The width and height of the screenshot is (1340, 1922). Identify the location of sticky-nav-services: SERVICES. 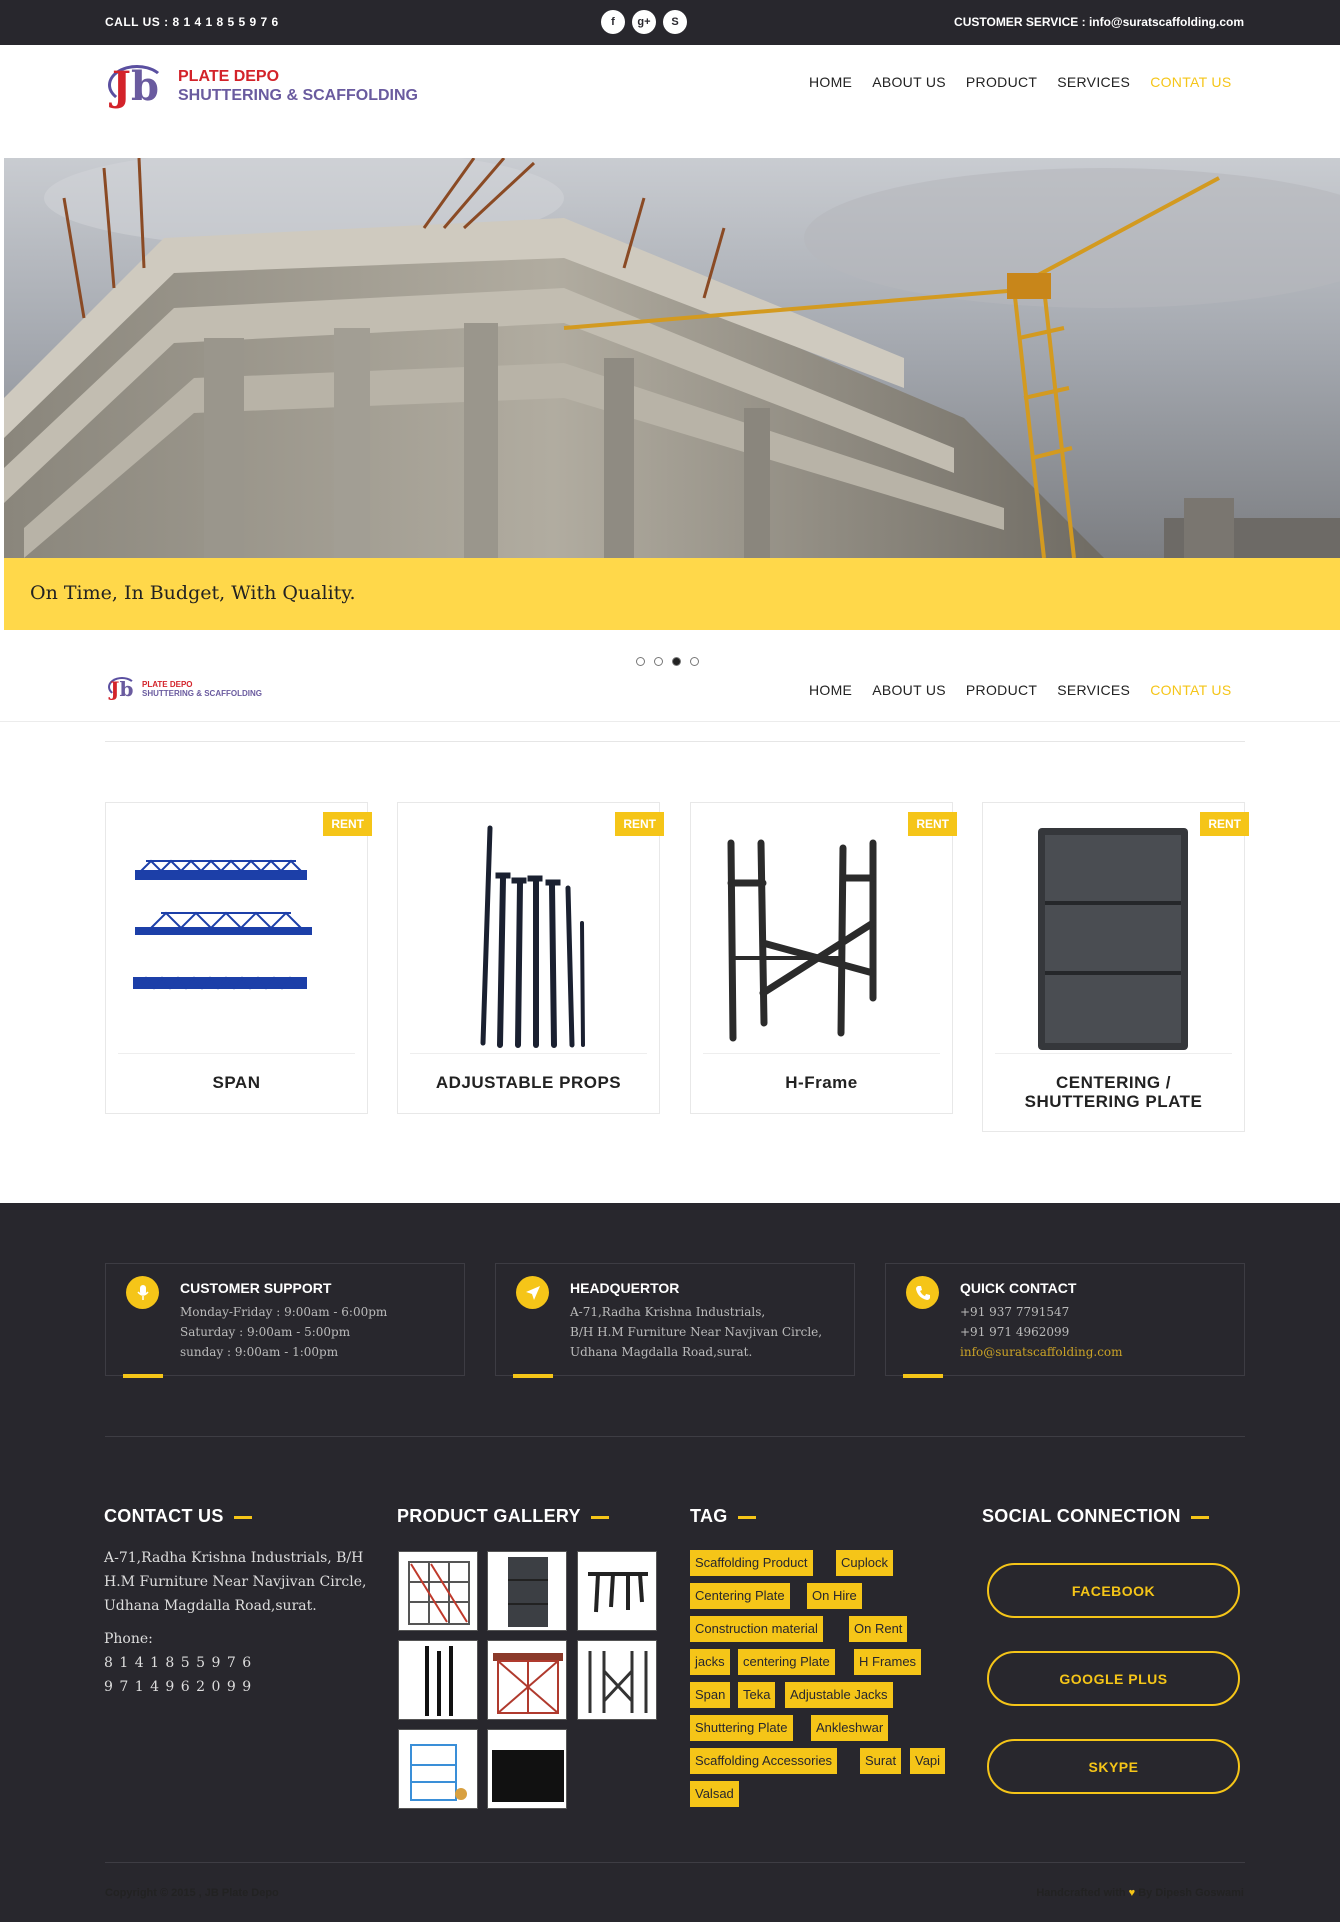
(1093, 690).